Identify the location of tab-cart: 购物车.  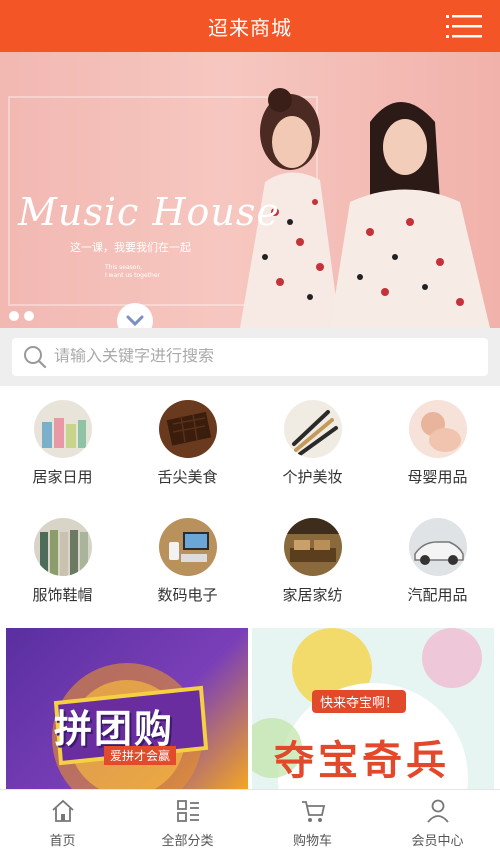
(312, 822).